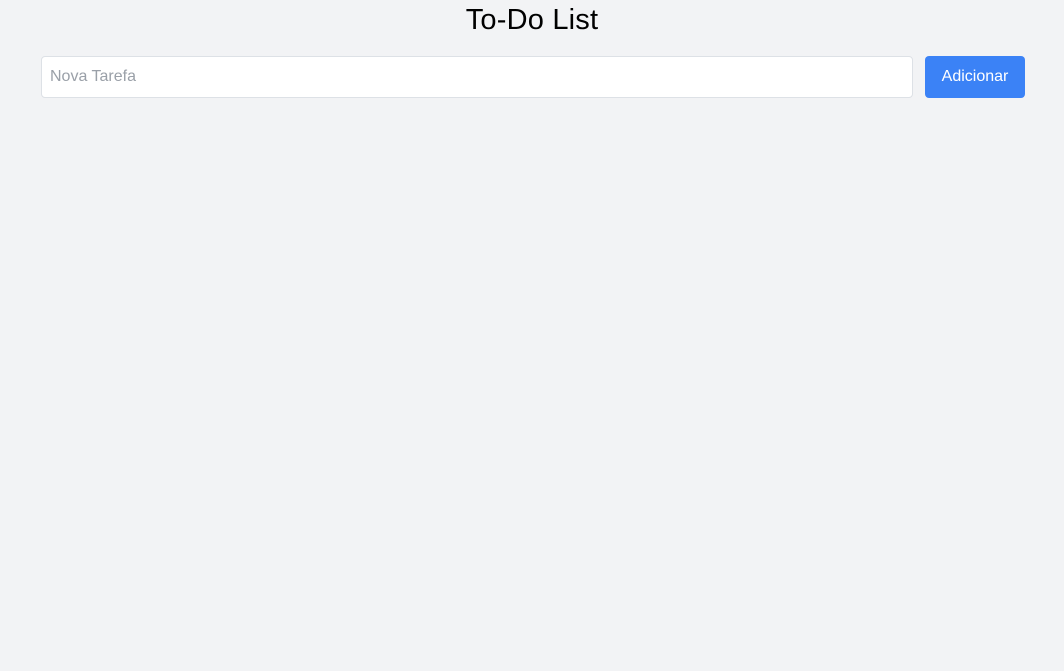 Image resolution: width=1064 pixels, height=671 pixels. Describe the element at coordinates (975, 77) in the screenshot. I see `add-task-button: Adicionar` at that location.